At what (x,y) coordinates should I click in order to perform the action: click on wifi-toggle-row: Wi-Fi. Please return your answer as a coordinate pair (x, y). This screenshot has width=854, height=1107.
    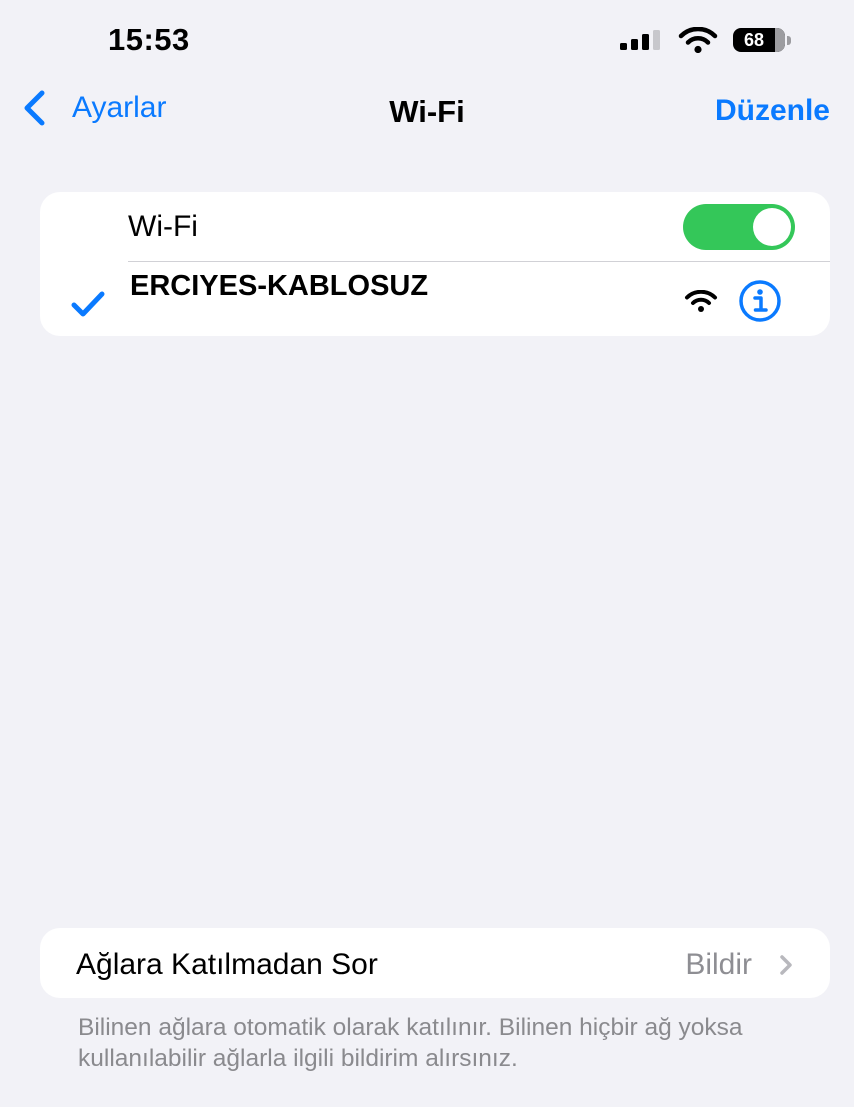
    Looking at the image, I should click on (435, 227).